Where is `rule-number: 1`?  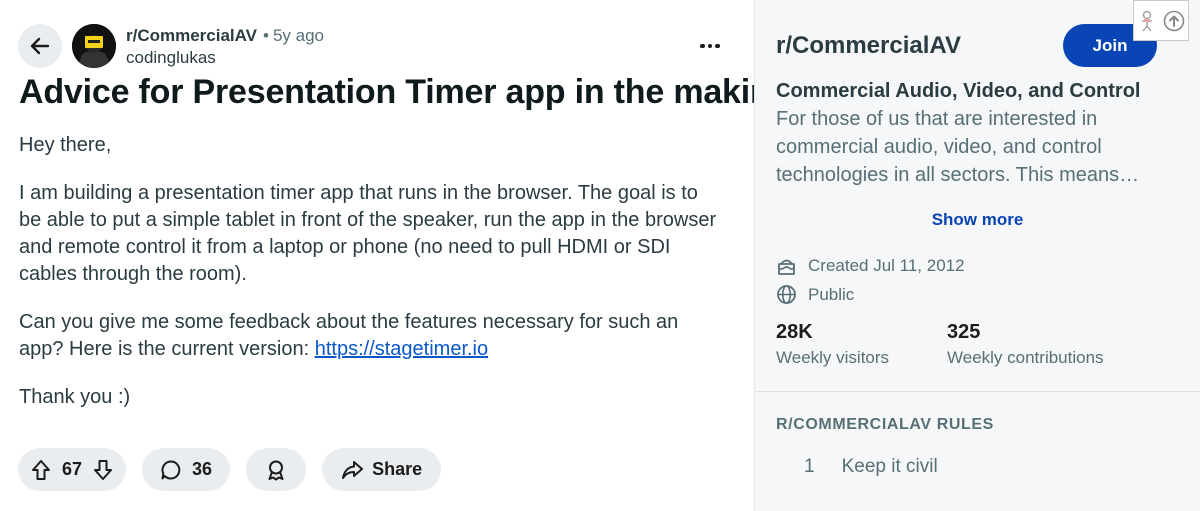
rule-number: 1 is located at coordinates (809, 466).